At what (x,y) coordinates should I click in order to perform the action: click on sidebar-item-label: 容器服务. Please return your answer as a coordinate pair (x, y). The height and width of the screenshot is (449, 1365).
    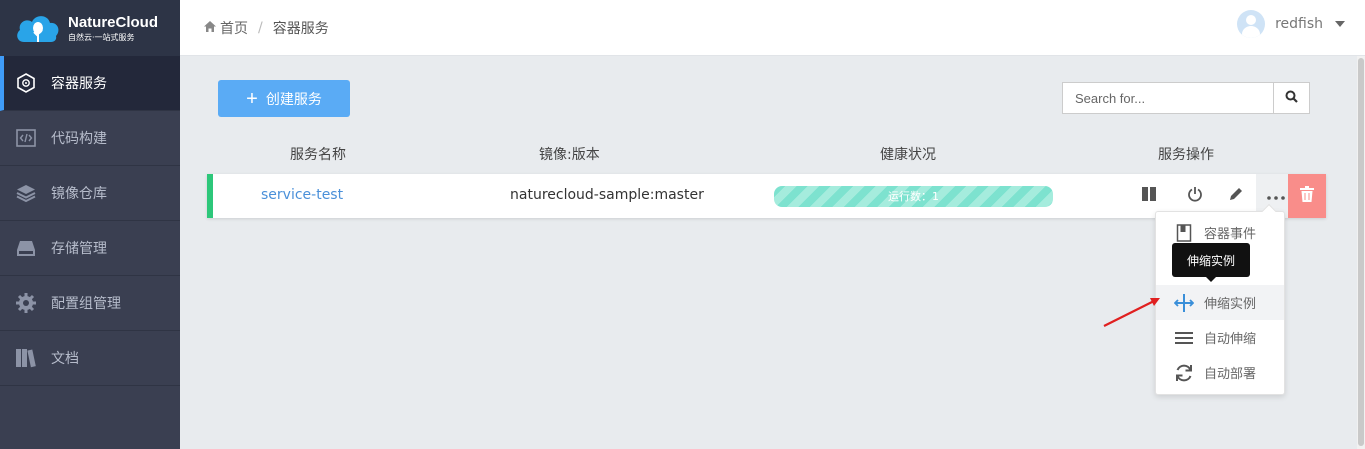
    Looking at the image, I should click on (79, 84).